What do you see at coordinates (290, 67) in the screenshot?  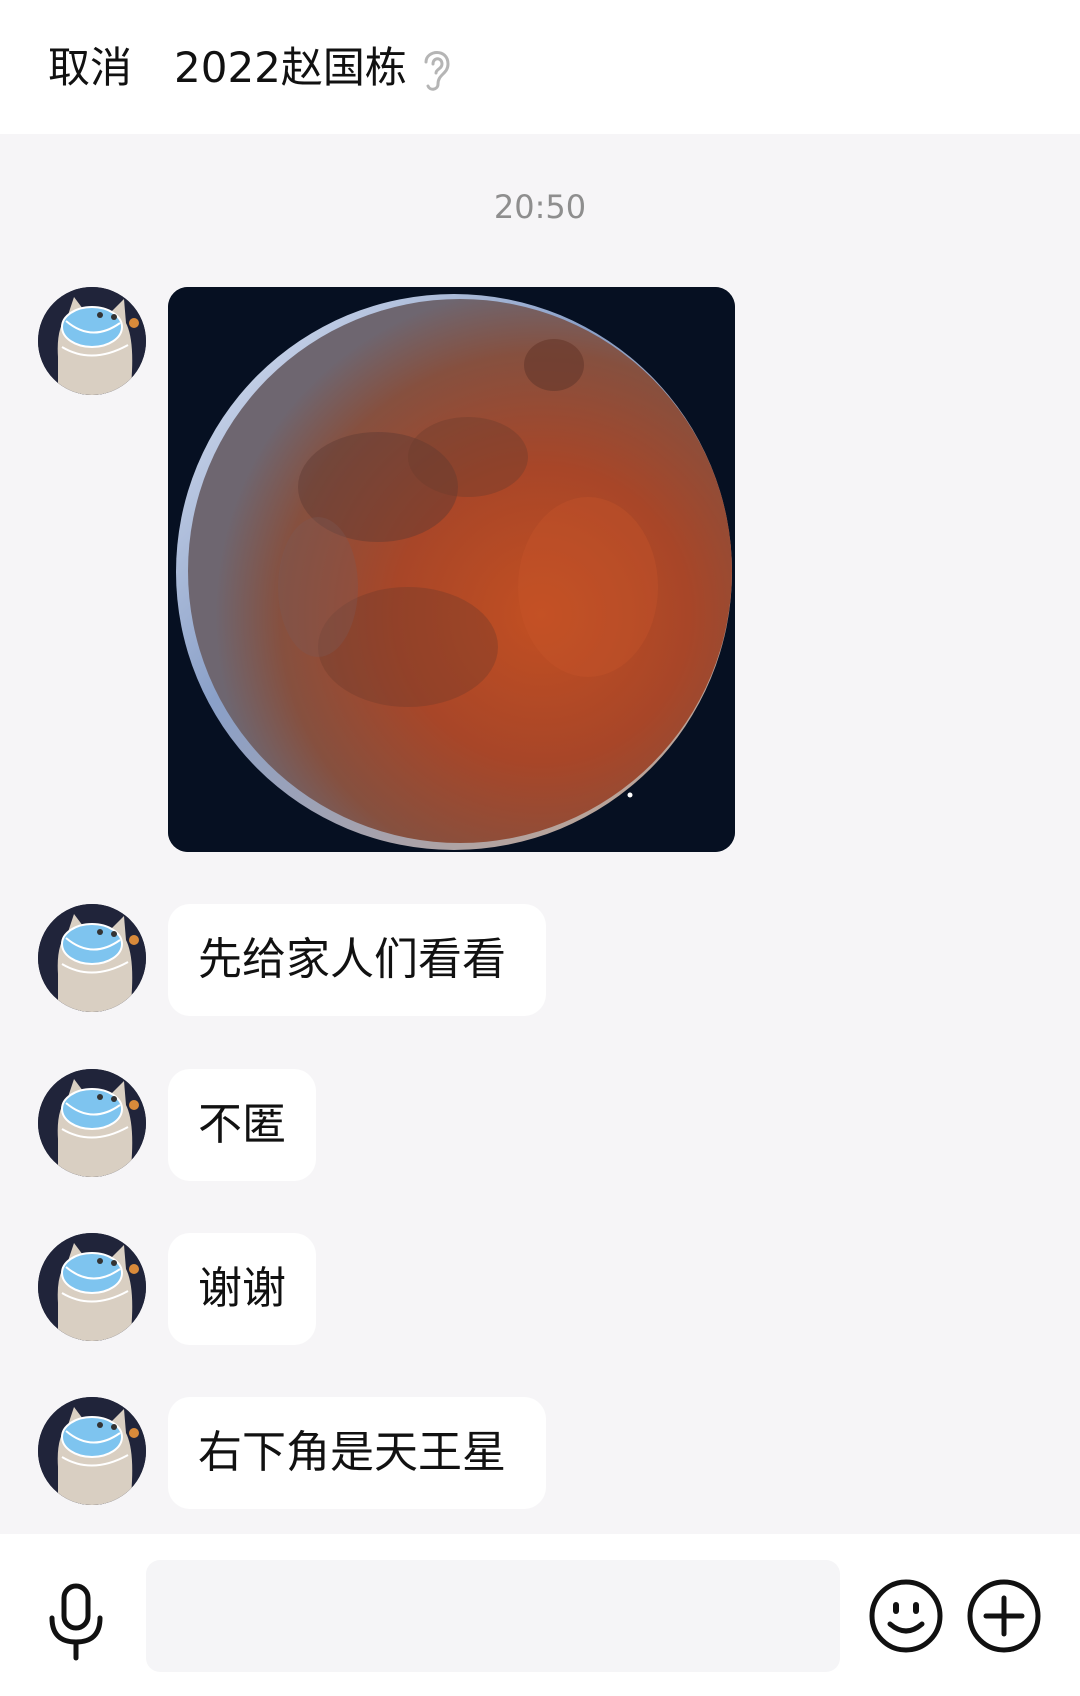 I see `chat-title: 2022赵国栋` at bounding box center [290, 67].